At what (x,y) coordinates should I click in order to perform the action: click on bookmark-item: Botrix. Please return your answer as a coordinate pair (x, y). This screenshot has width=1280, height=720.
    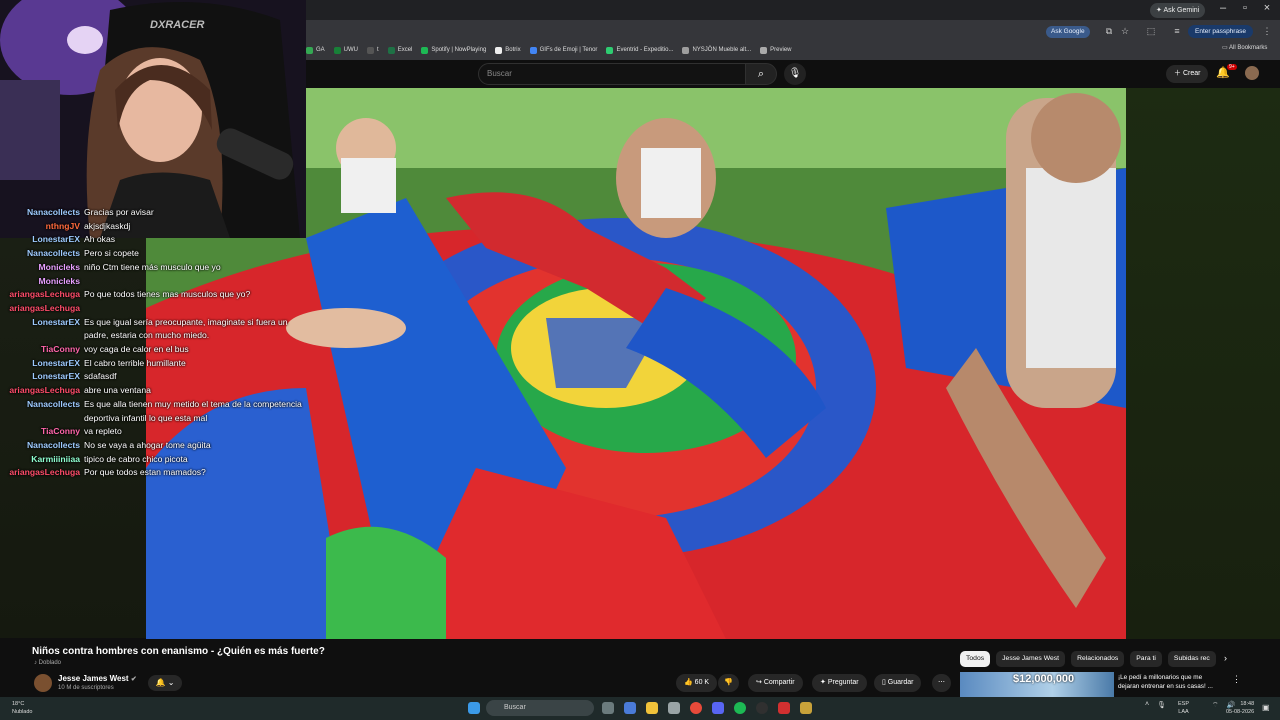
    Looking at the image, I should click on (508, 50).